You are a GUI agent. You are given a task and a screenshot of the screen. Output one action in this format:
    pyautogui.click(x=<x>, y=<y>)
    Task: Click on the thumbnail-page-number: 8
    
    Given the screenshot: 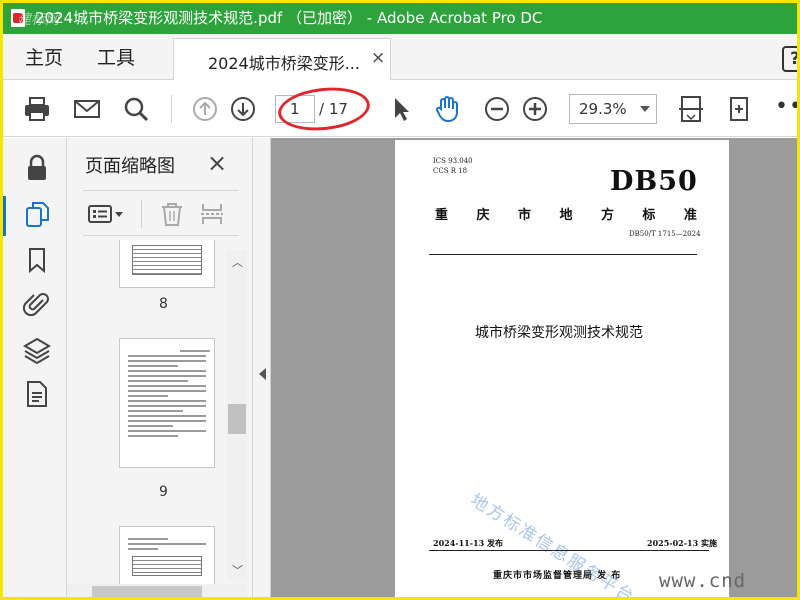 What is the action you would take?
    pyautogui.click(x=163, y=304)
    